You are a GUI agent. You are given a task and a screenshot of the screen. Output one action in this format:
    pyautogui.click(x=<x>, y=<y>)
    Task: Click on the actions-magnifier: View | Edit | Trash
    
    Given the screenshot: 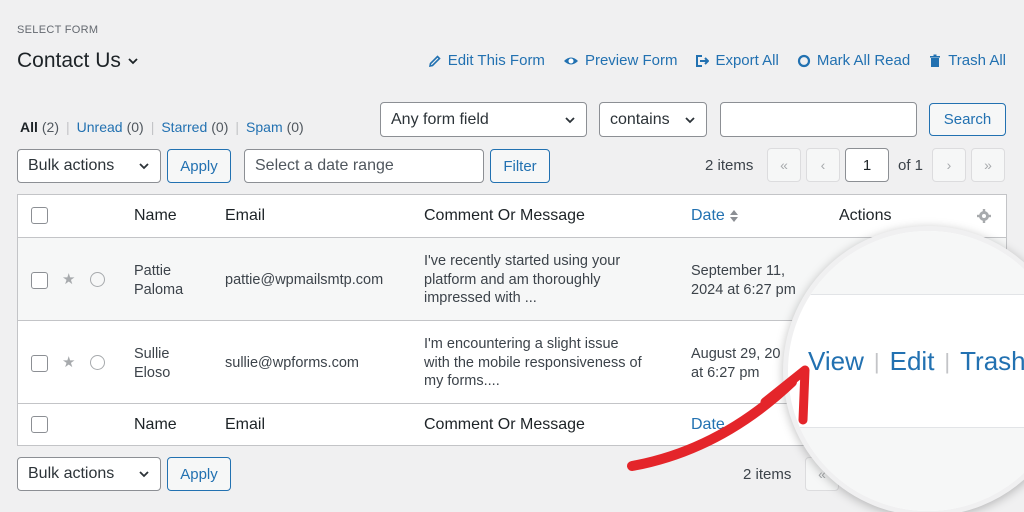 What is the action you would take?
    pyautogui.click(x=903, y=369)
    